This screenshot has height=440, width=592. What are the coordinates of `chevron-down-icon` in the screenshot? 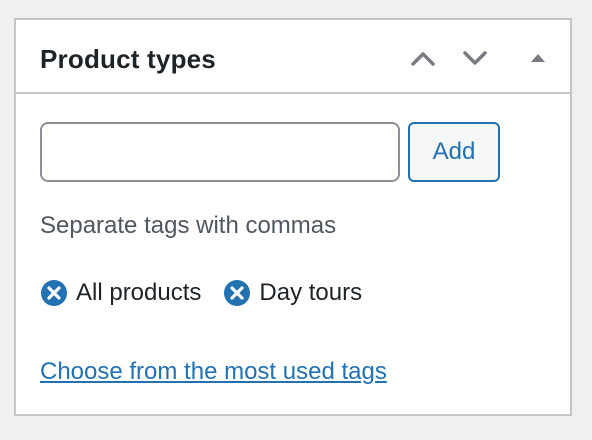 It's located at (475, 58).